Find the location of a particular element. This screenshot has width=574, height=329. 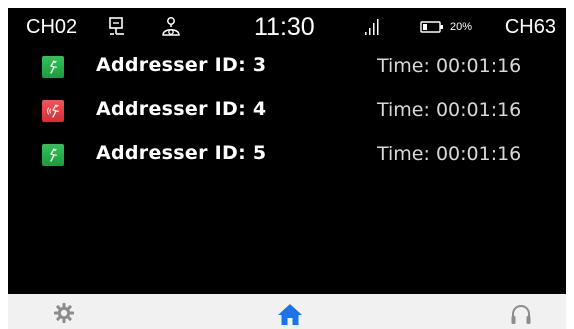

call-row-2: Addresser ID: 4 Time: 00:01:16 is located at coordinates (287, 121).